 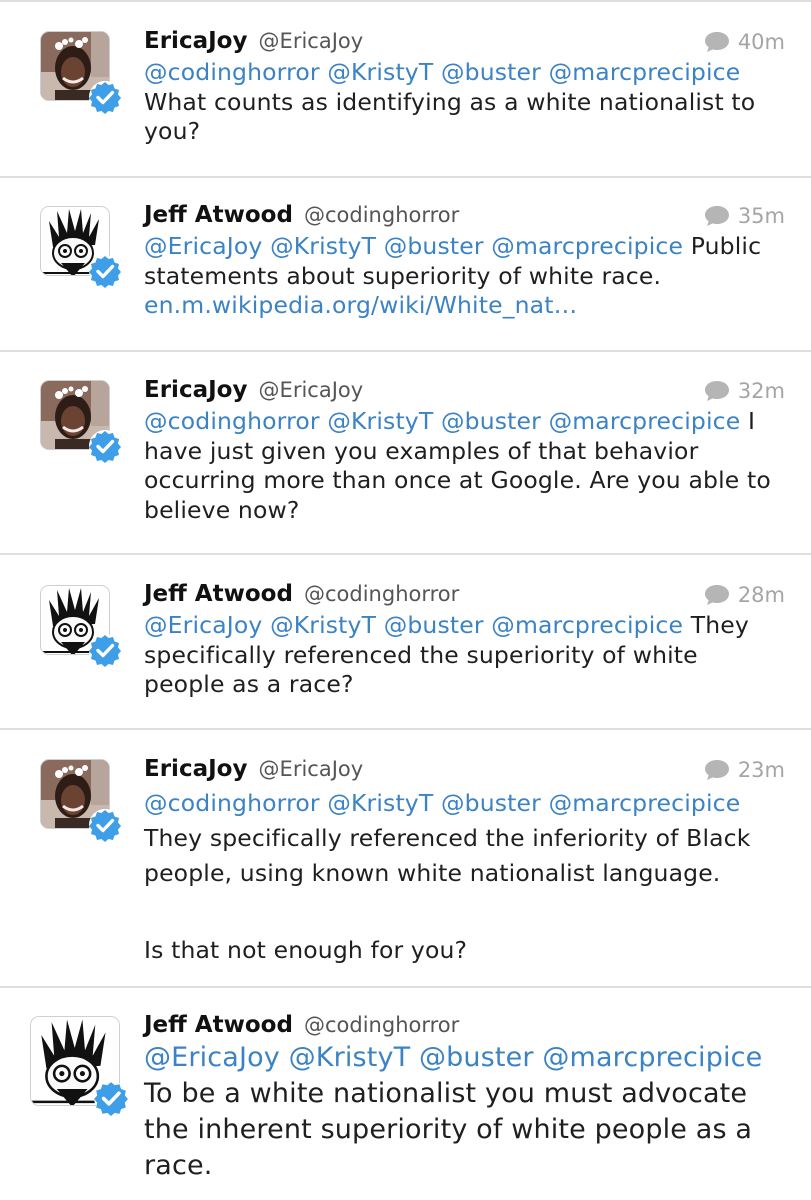 I want to click on tweet-header: EricaJoy @EricaJoy 23m, so click(x=464, y=773).